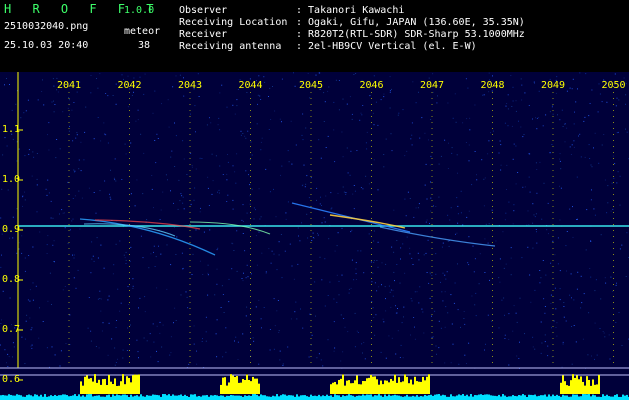 This screenshot has height=400, width=629. What do you see at coordinates (314, 71) in the screenshot?
I see `time-axis: kHz` at bounding box center [314, 71].